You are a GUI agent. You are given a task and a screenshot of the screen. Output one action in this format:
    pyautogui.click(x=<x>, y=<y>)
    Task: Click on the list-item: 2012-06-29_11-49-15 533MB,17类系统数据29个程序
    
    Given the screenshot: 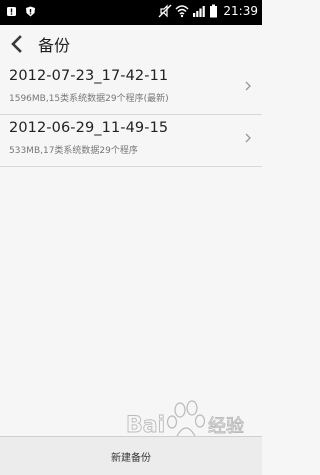 What is the action you would take?
    pyautogui.click(x=131, y=141)
    